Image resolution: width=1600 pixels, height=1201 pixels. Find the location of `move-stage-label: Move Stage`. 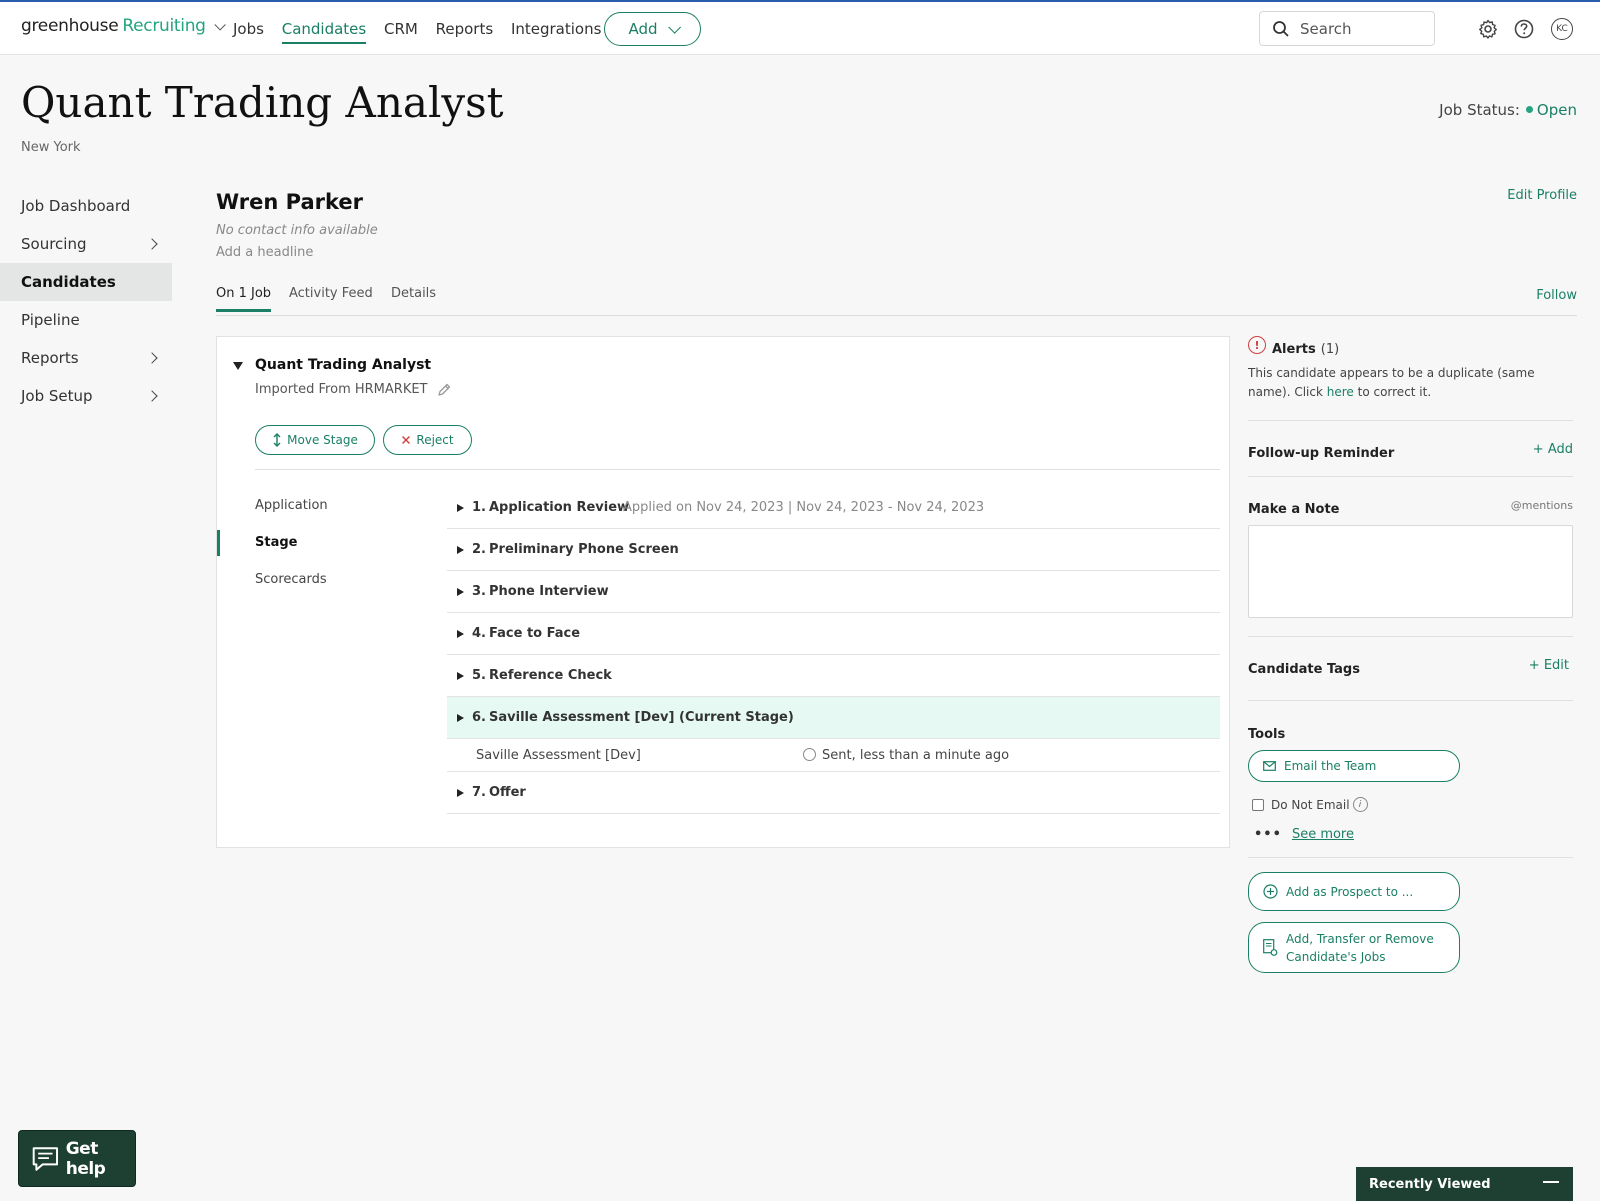

move-stage-label: Move Stage is located at coordinates (322, 440).